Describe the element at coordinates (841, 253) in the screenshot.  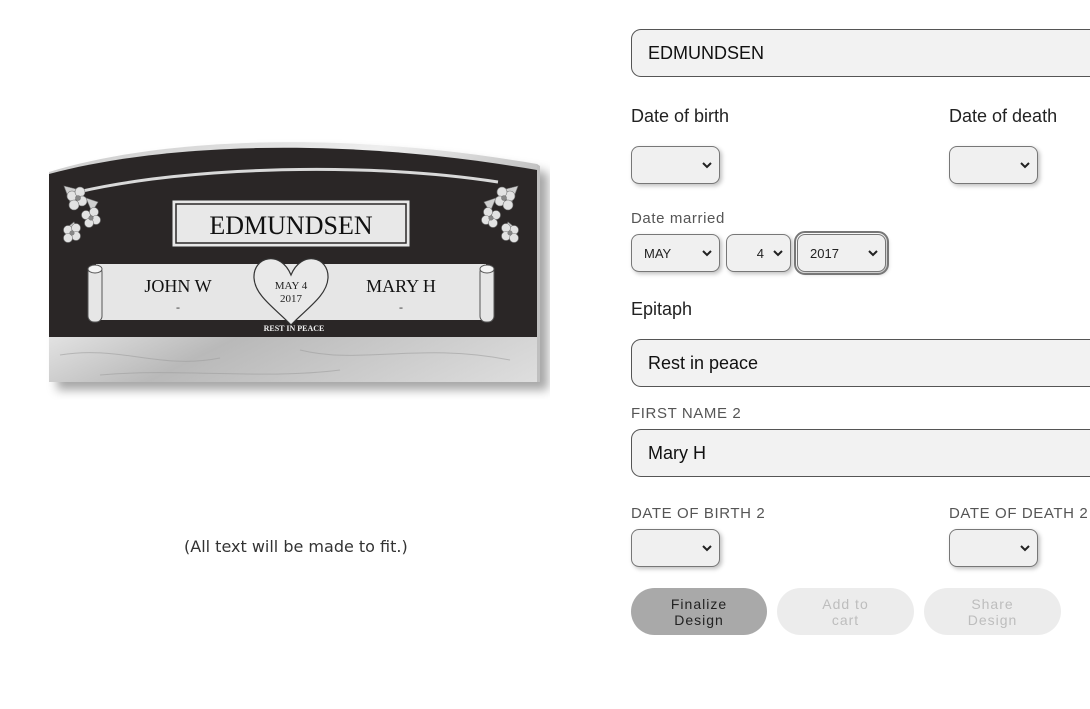
I see `married-year-select: 2017` at that location.